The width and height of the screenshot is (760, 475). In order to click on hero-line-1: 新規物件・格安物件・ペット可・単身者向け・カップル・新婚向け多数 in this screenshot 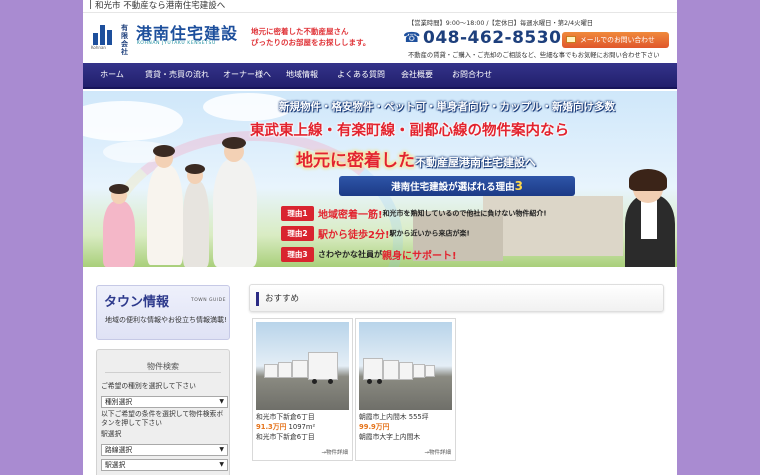, I will do `click(447, 107)`.